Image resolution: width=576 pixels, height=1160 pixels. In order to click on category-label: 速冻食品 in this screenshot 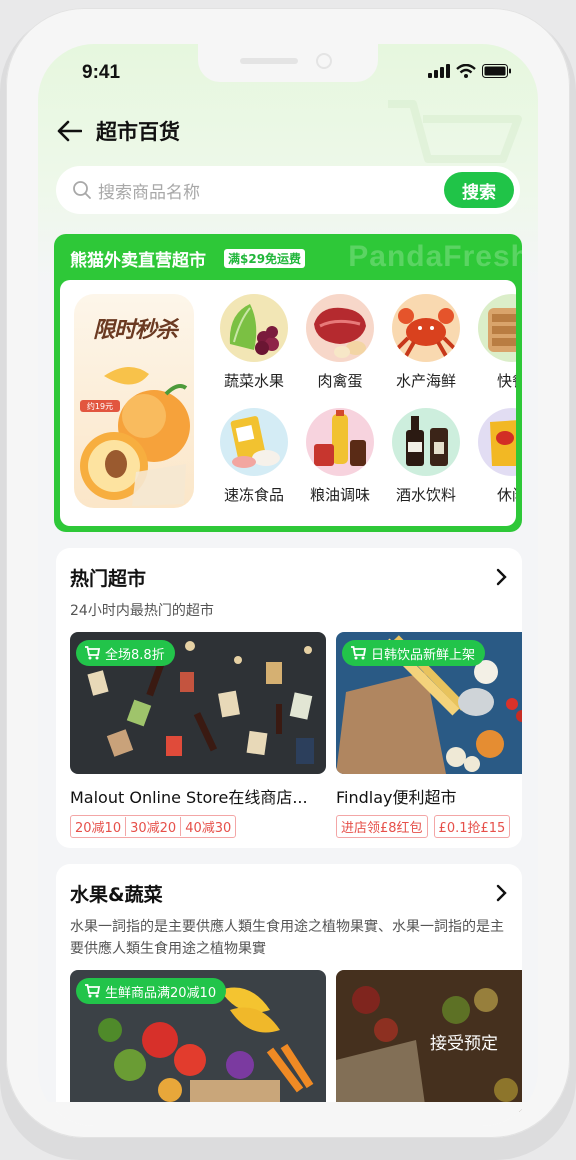, I will do `click(253, 495)`.